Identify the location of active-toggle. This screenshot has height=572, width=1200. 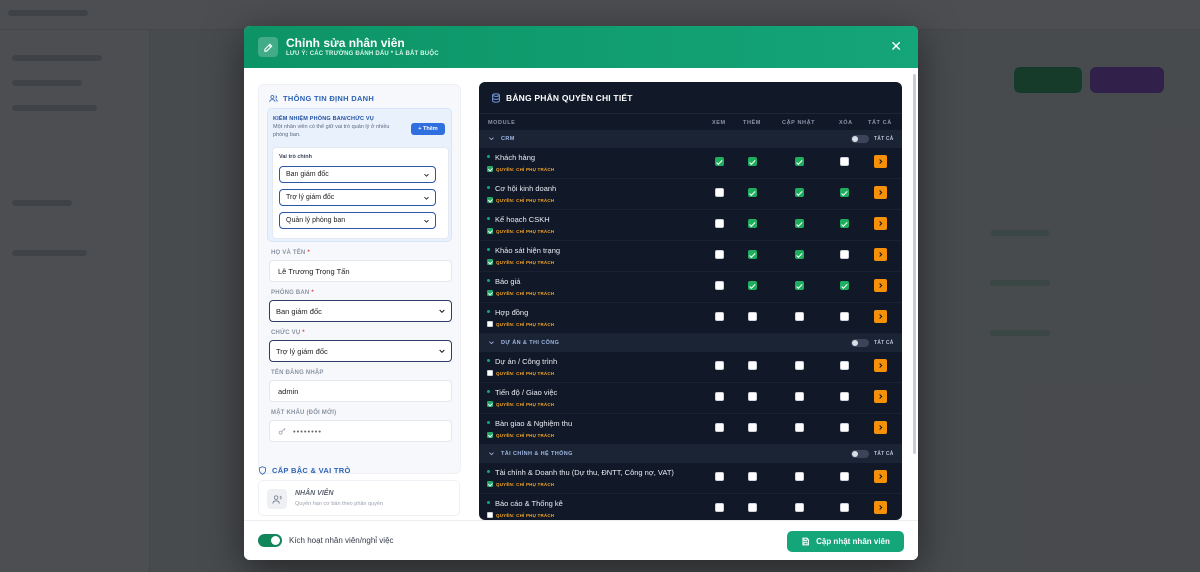
(270, 540).